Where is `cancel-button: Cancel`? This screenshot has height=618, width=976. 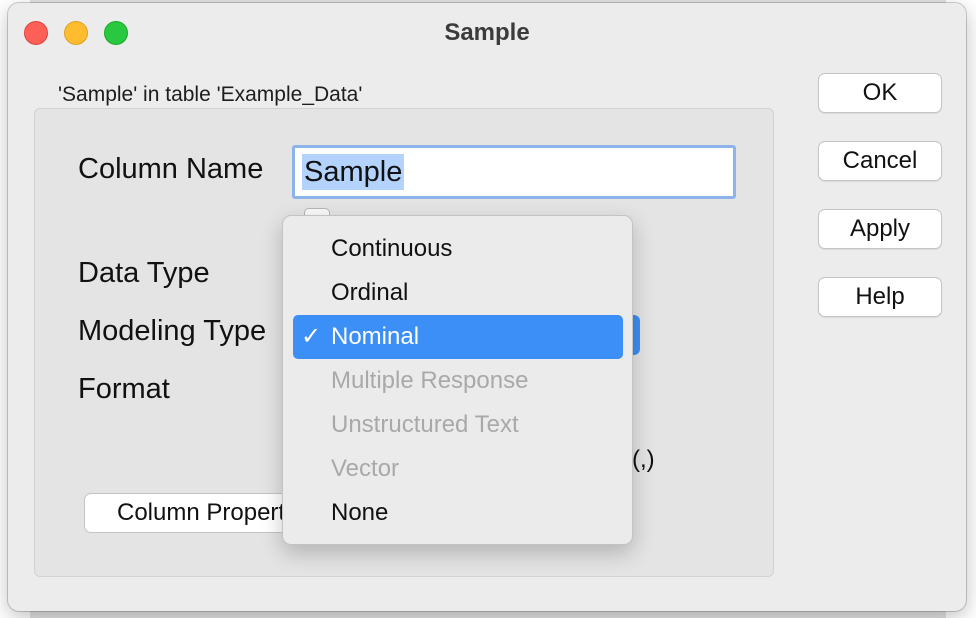
cancel-button: Cancel is located at coordinates (880, 161).